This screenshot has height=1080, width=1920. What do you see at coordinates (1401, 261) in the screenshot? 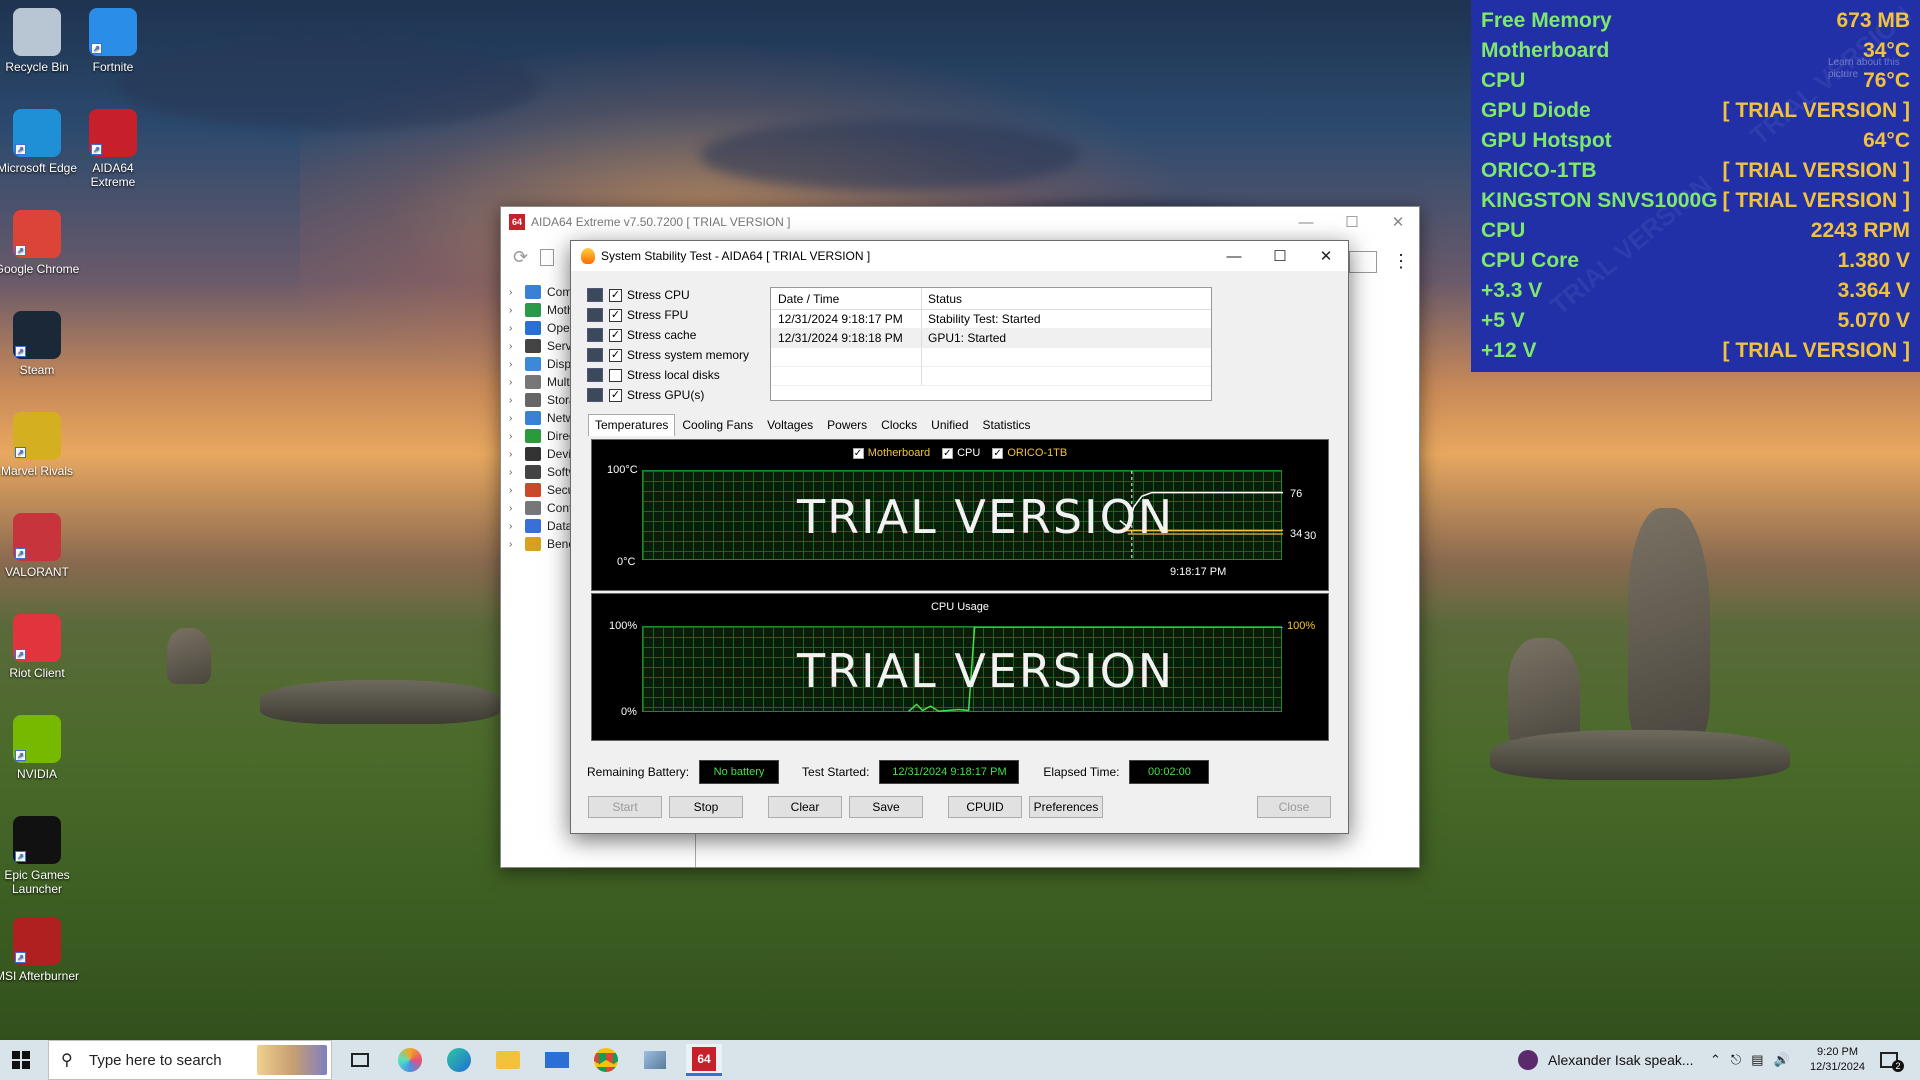
I see `more-options-icon: ⋮` at bounding box center [1401, 261].